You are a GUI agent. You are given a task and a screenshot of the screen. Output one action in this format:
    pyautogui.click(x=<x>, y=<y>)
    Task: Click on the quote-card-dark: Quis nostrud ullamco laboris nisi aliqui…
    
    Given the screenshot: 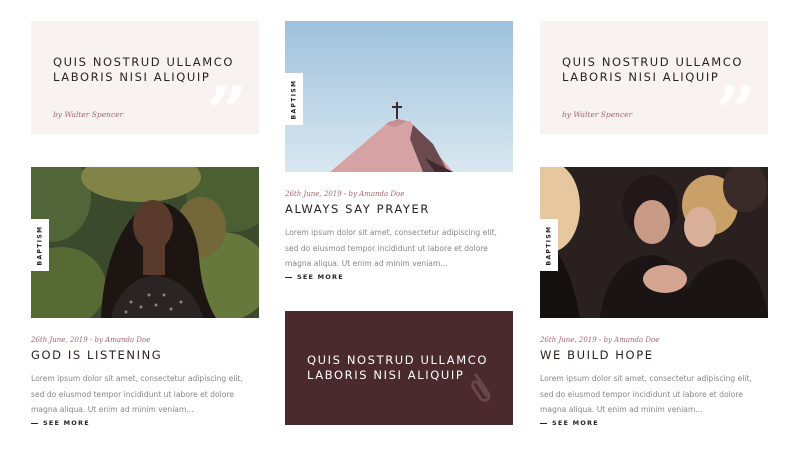 What is the action you would take?
    pyautogui.click(x=399, y=368)
    